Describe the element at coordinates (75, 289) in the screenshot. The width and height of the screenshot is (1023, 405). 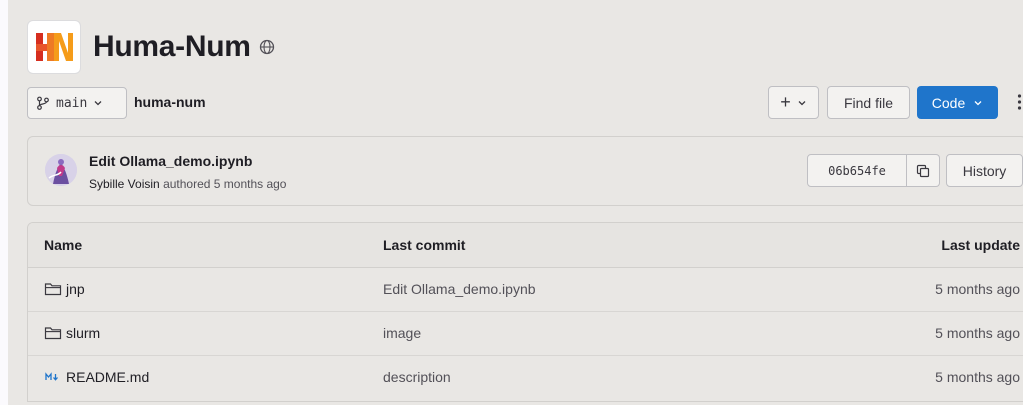
I see `file-name: jnp` at that location.